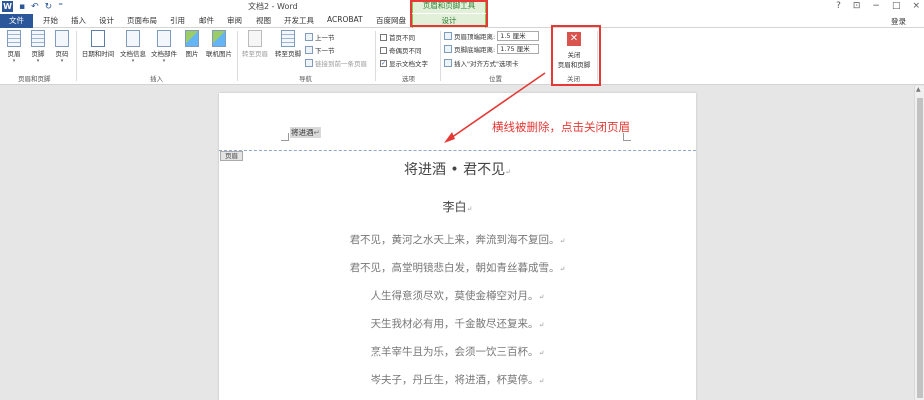  Describe the element at coordinates (576, 55) in the screenshot. I see `highlight-close-button` at that location.